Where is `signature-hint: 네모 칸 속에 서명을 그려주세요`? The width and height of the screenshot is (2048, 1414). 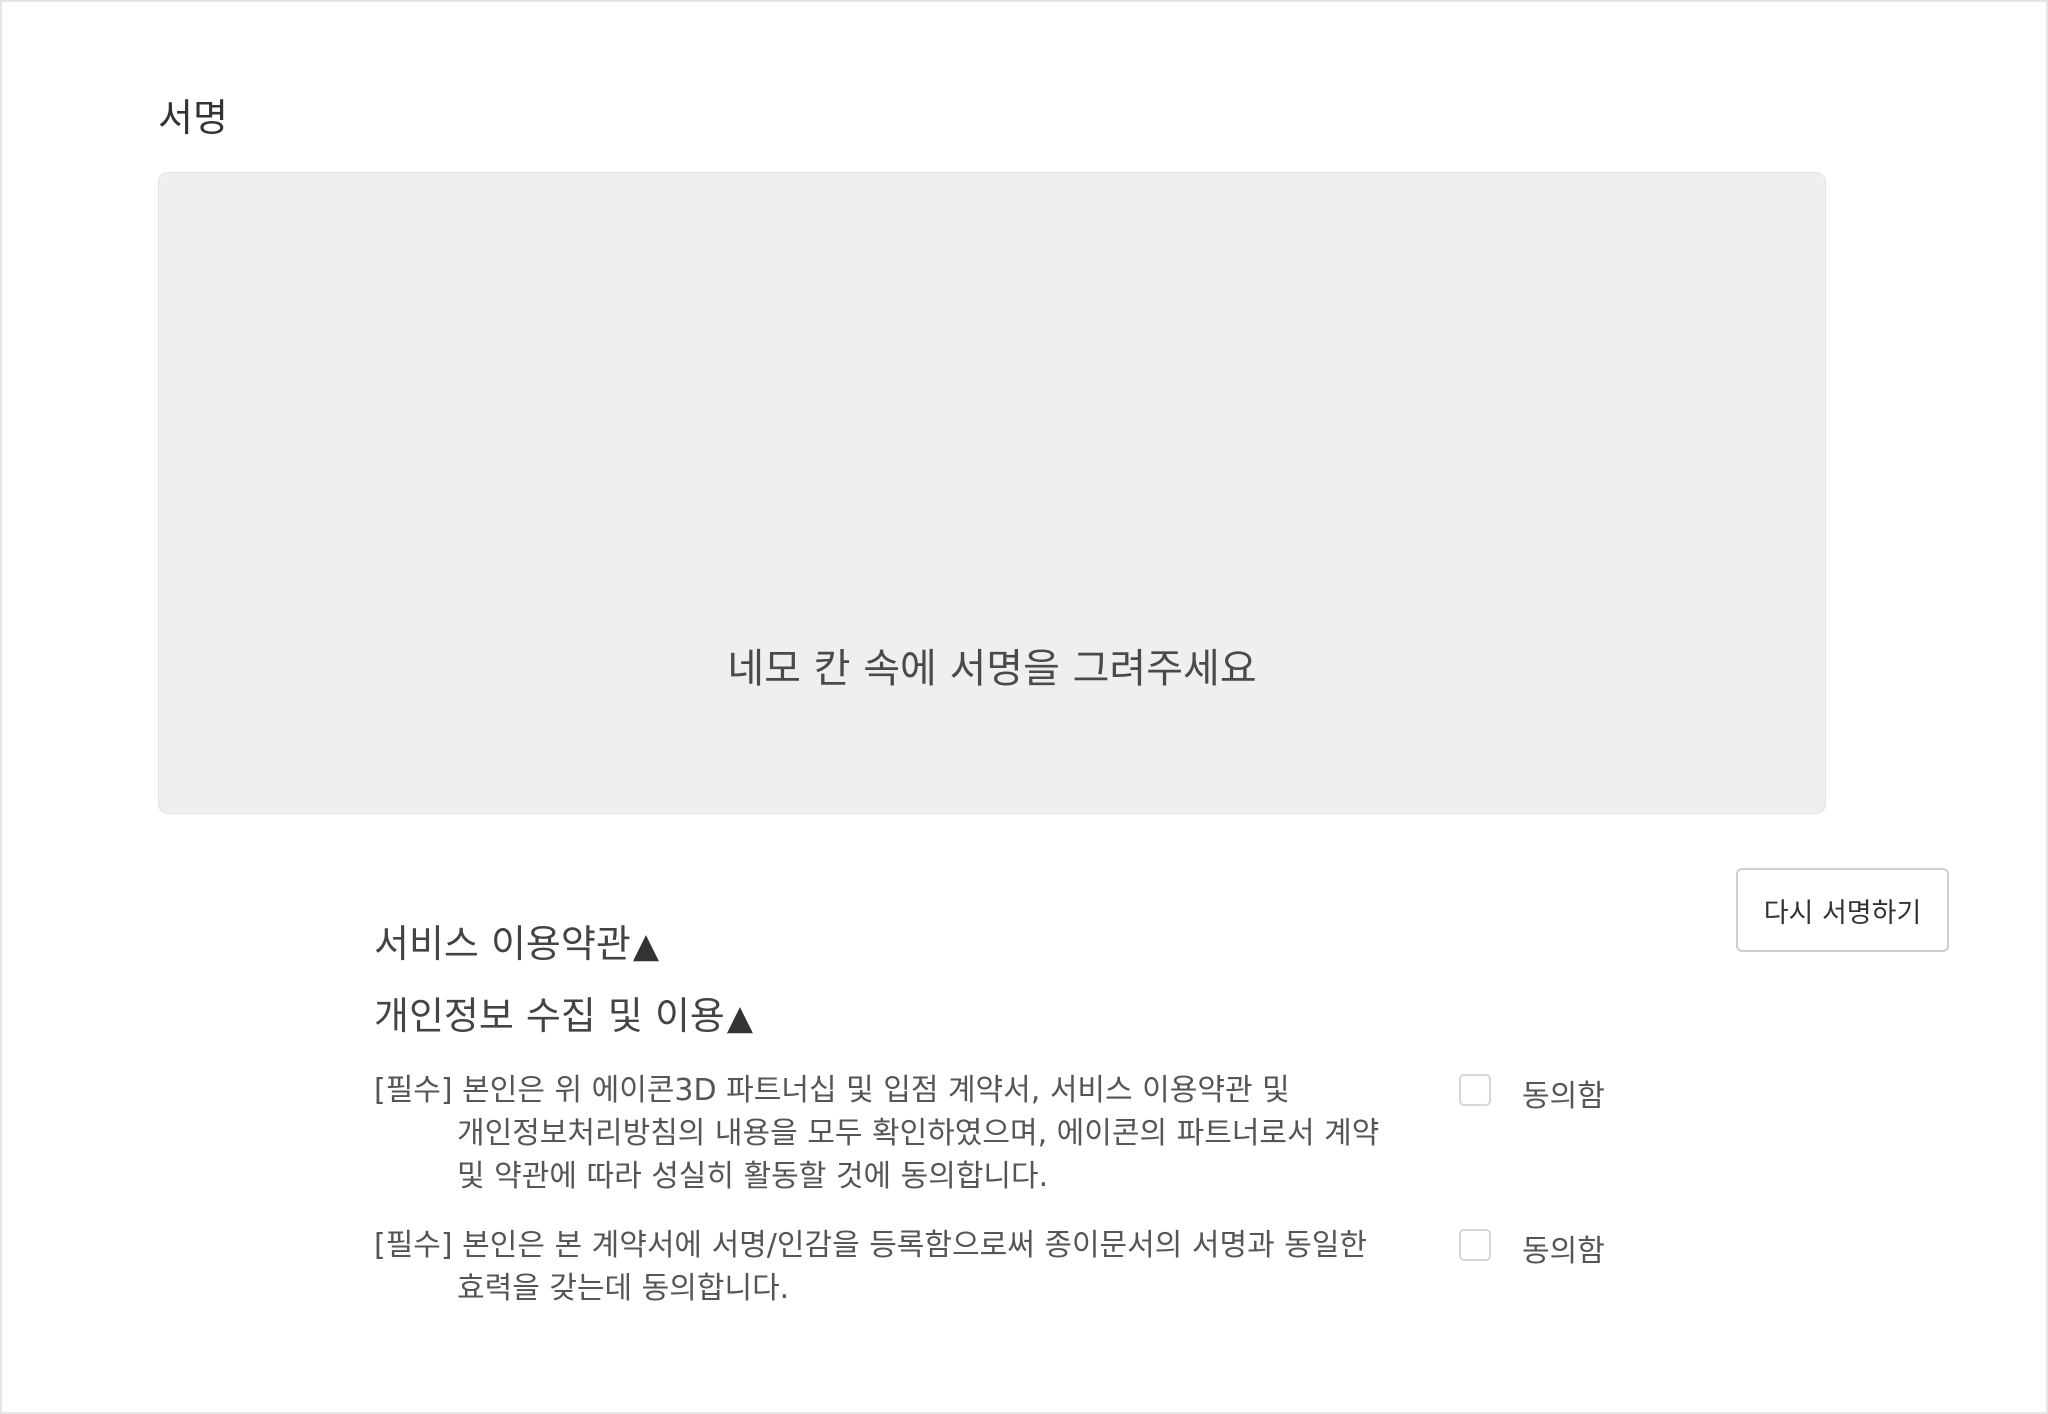
signature-hint: 네모 칸 속에 서명을 그려주세요 is located at coordinates (992, 669).